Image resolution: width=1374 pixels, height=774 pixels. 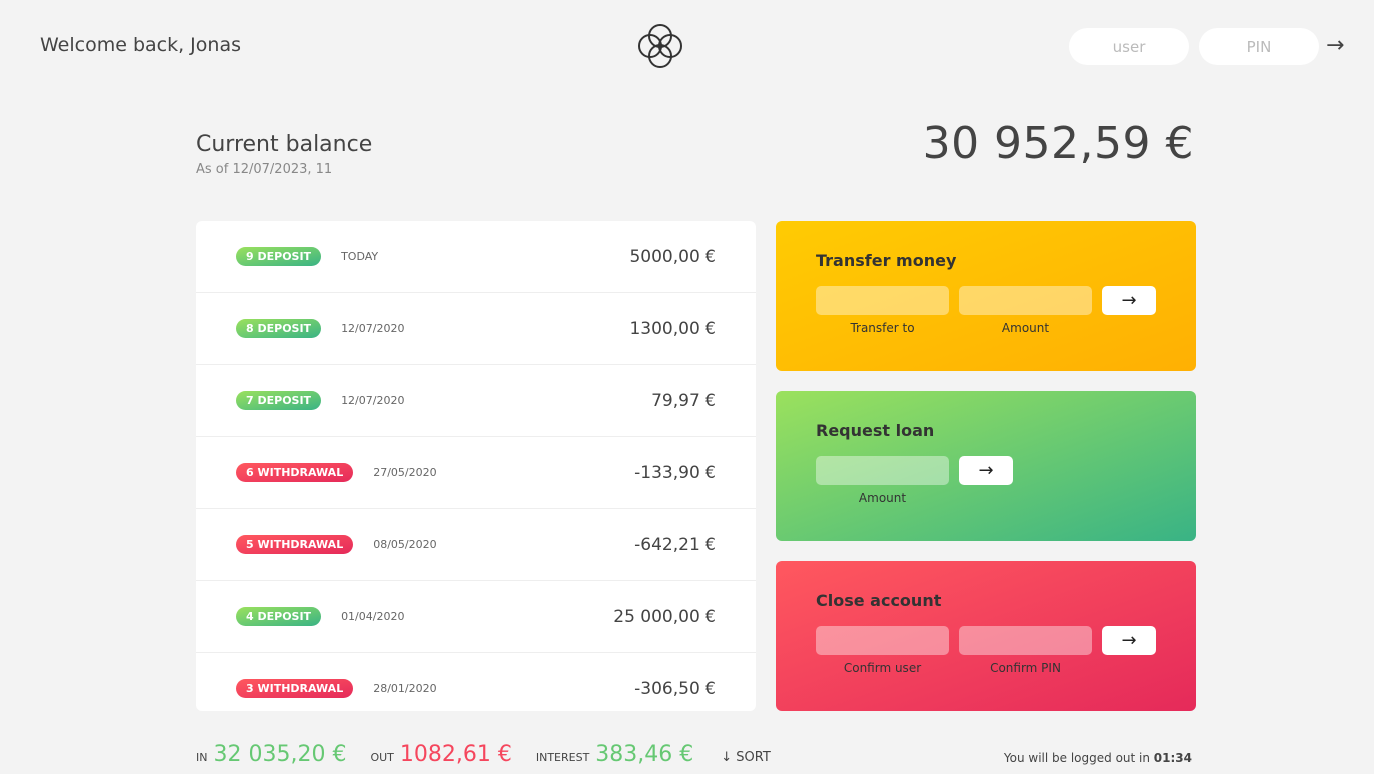 What do you see at coordinates (476, 473) in the screenshot?
I see `movement-row: 6 WITHDRAWAL 27/05/2020 -133,90 €` at bounding box center [476, 473].